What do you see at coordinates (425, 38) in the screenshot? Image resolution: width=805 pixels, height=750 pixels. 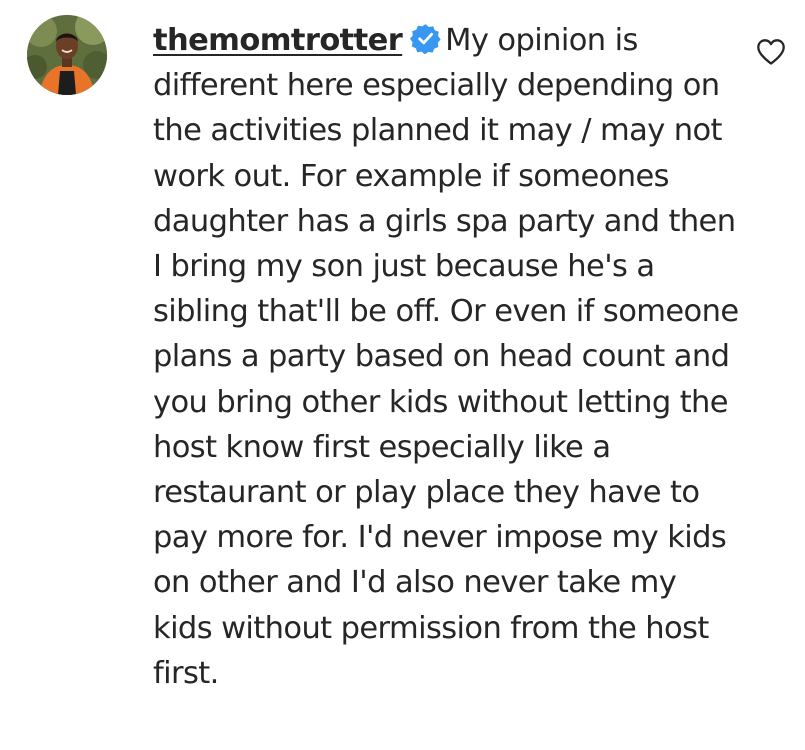 I see `verified-badge-icon` at bounding box center [425, 38].